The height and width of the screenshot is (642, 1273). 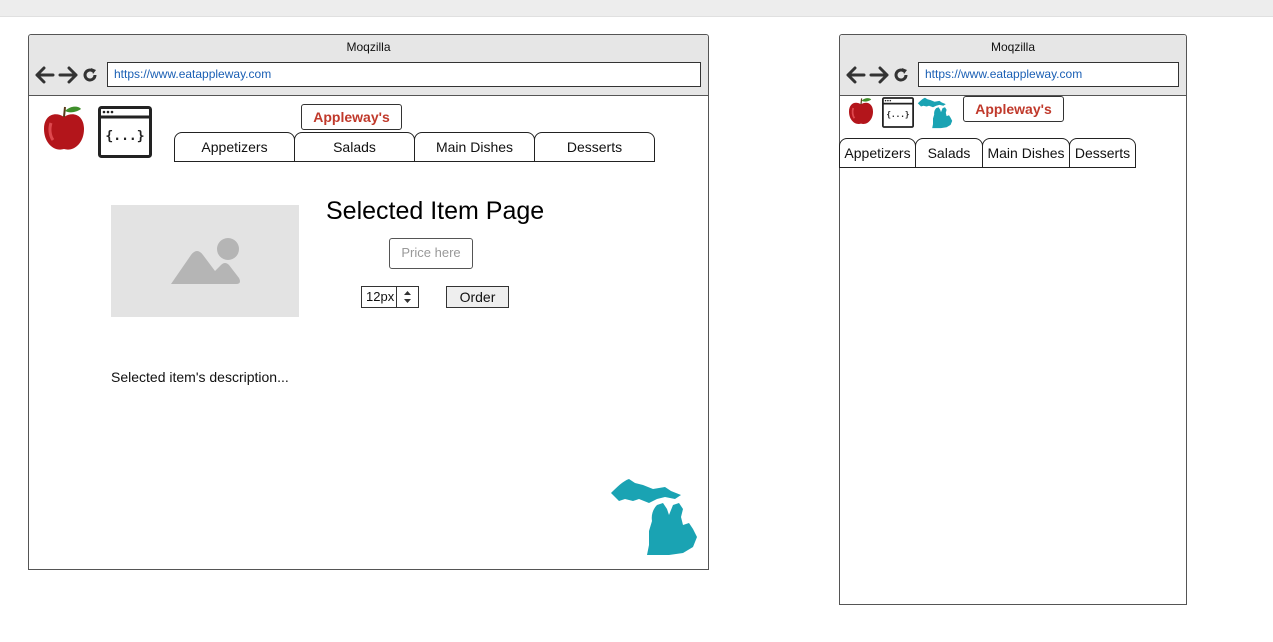 I want to click on stepper-spin-buttons, so click(x=407, y=297).